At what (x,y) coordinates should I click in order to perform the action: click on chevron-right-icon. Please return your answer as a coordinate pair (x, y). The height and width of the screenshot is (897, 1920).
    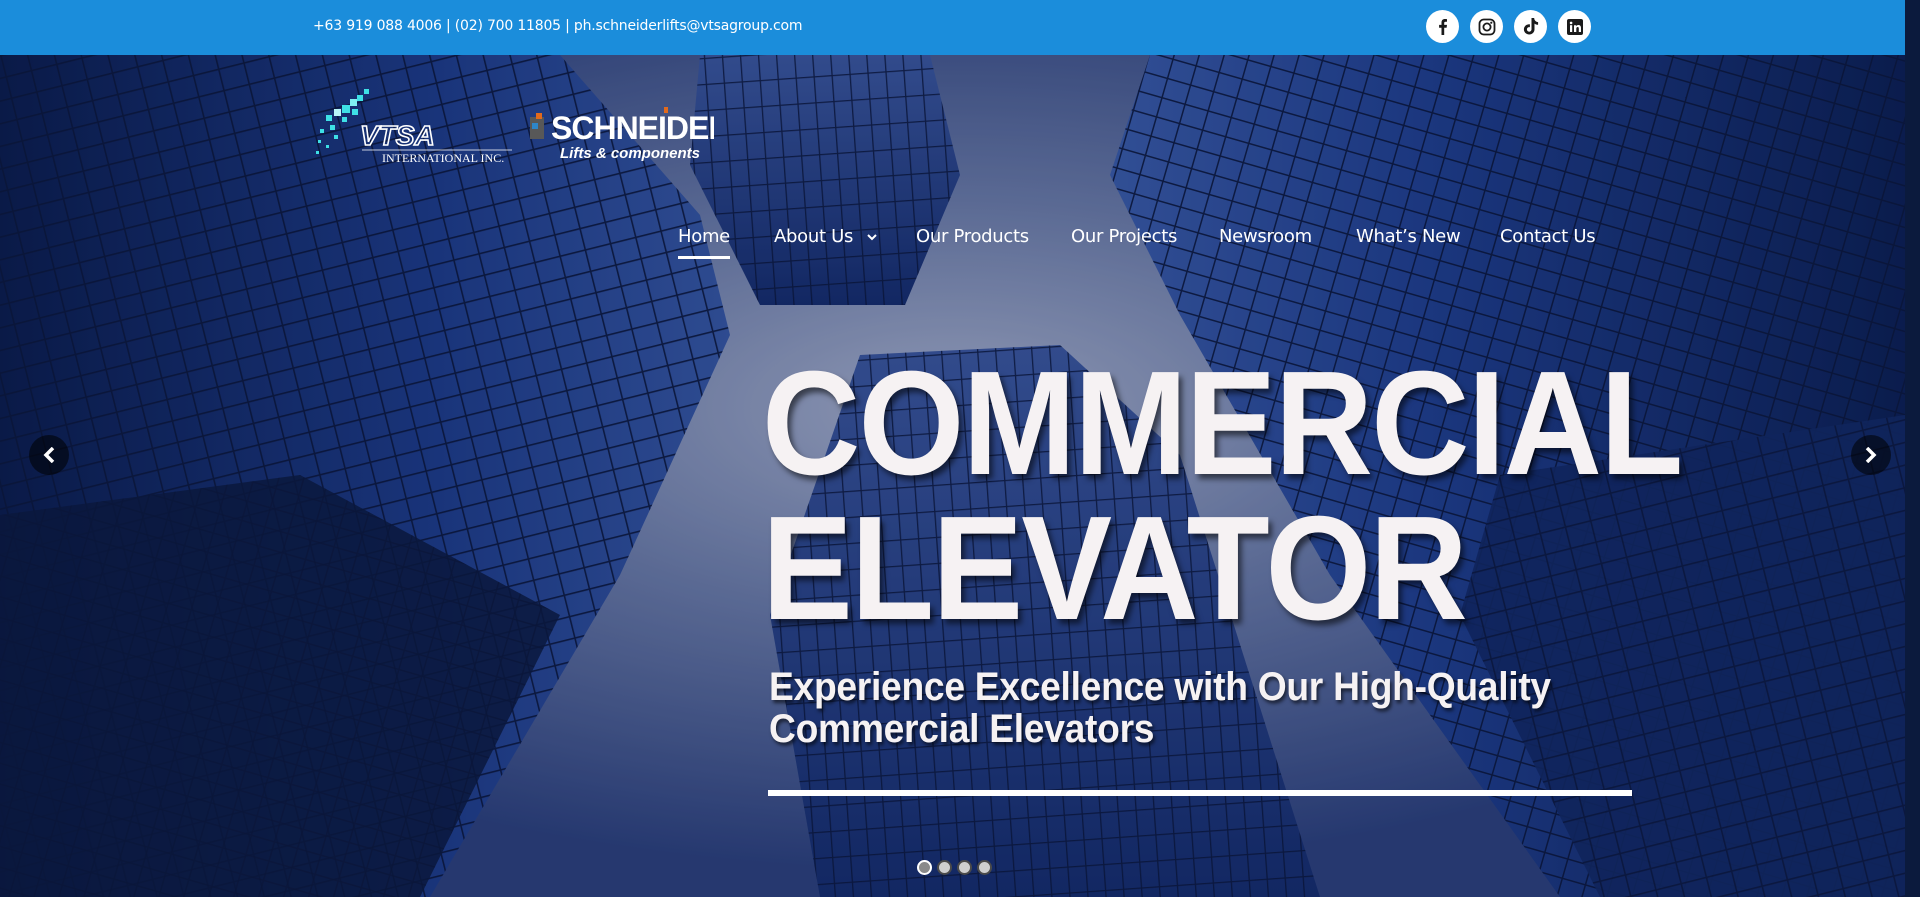
    Looking at the image, I should click on (1871, 455).